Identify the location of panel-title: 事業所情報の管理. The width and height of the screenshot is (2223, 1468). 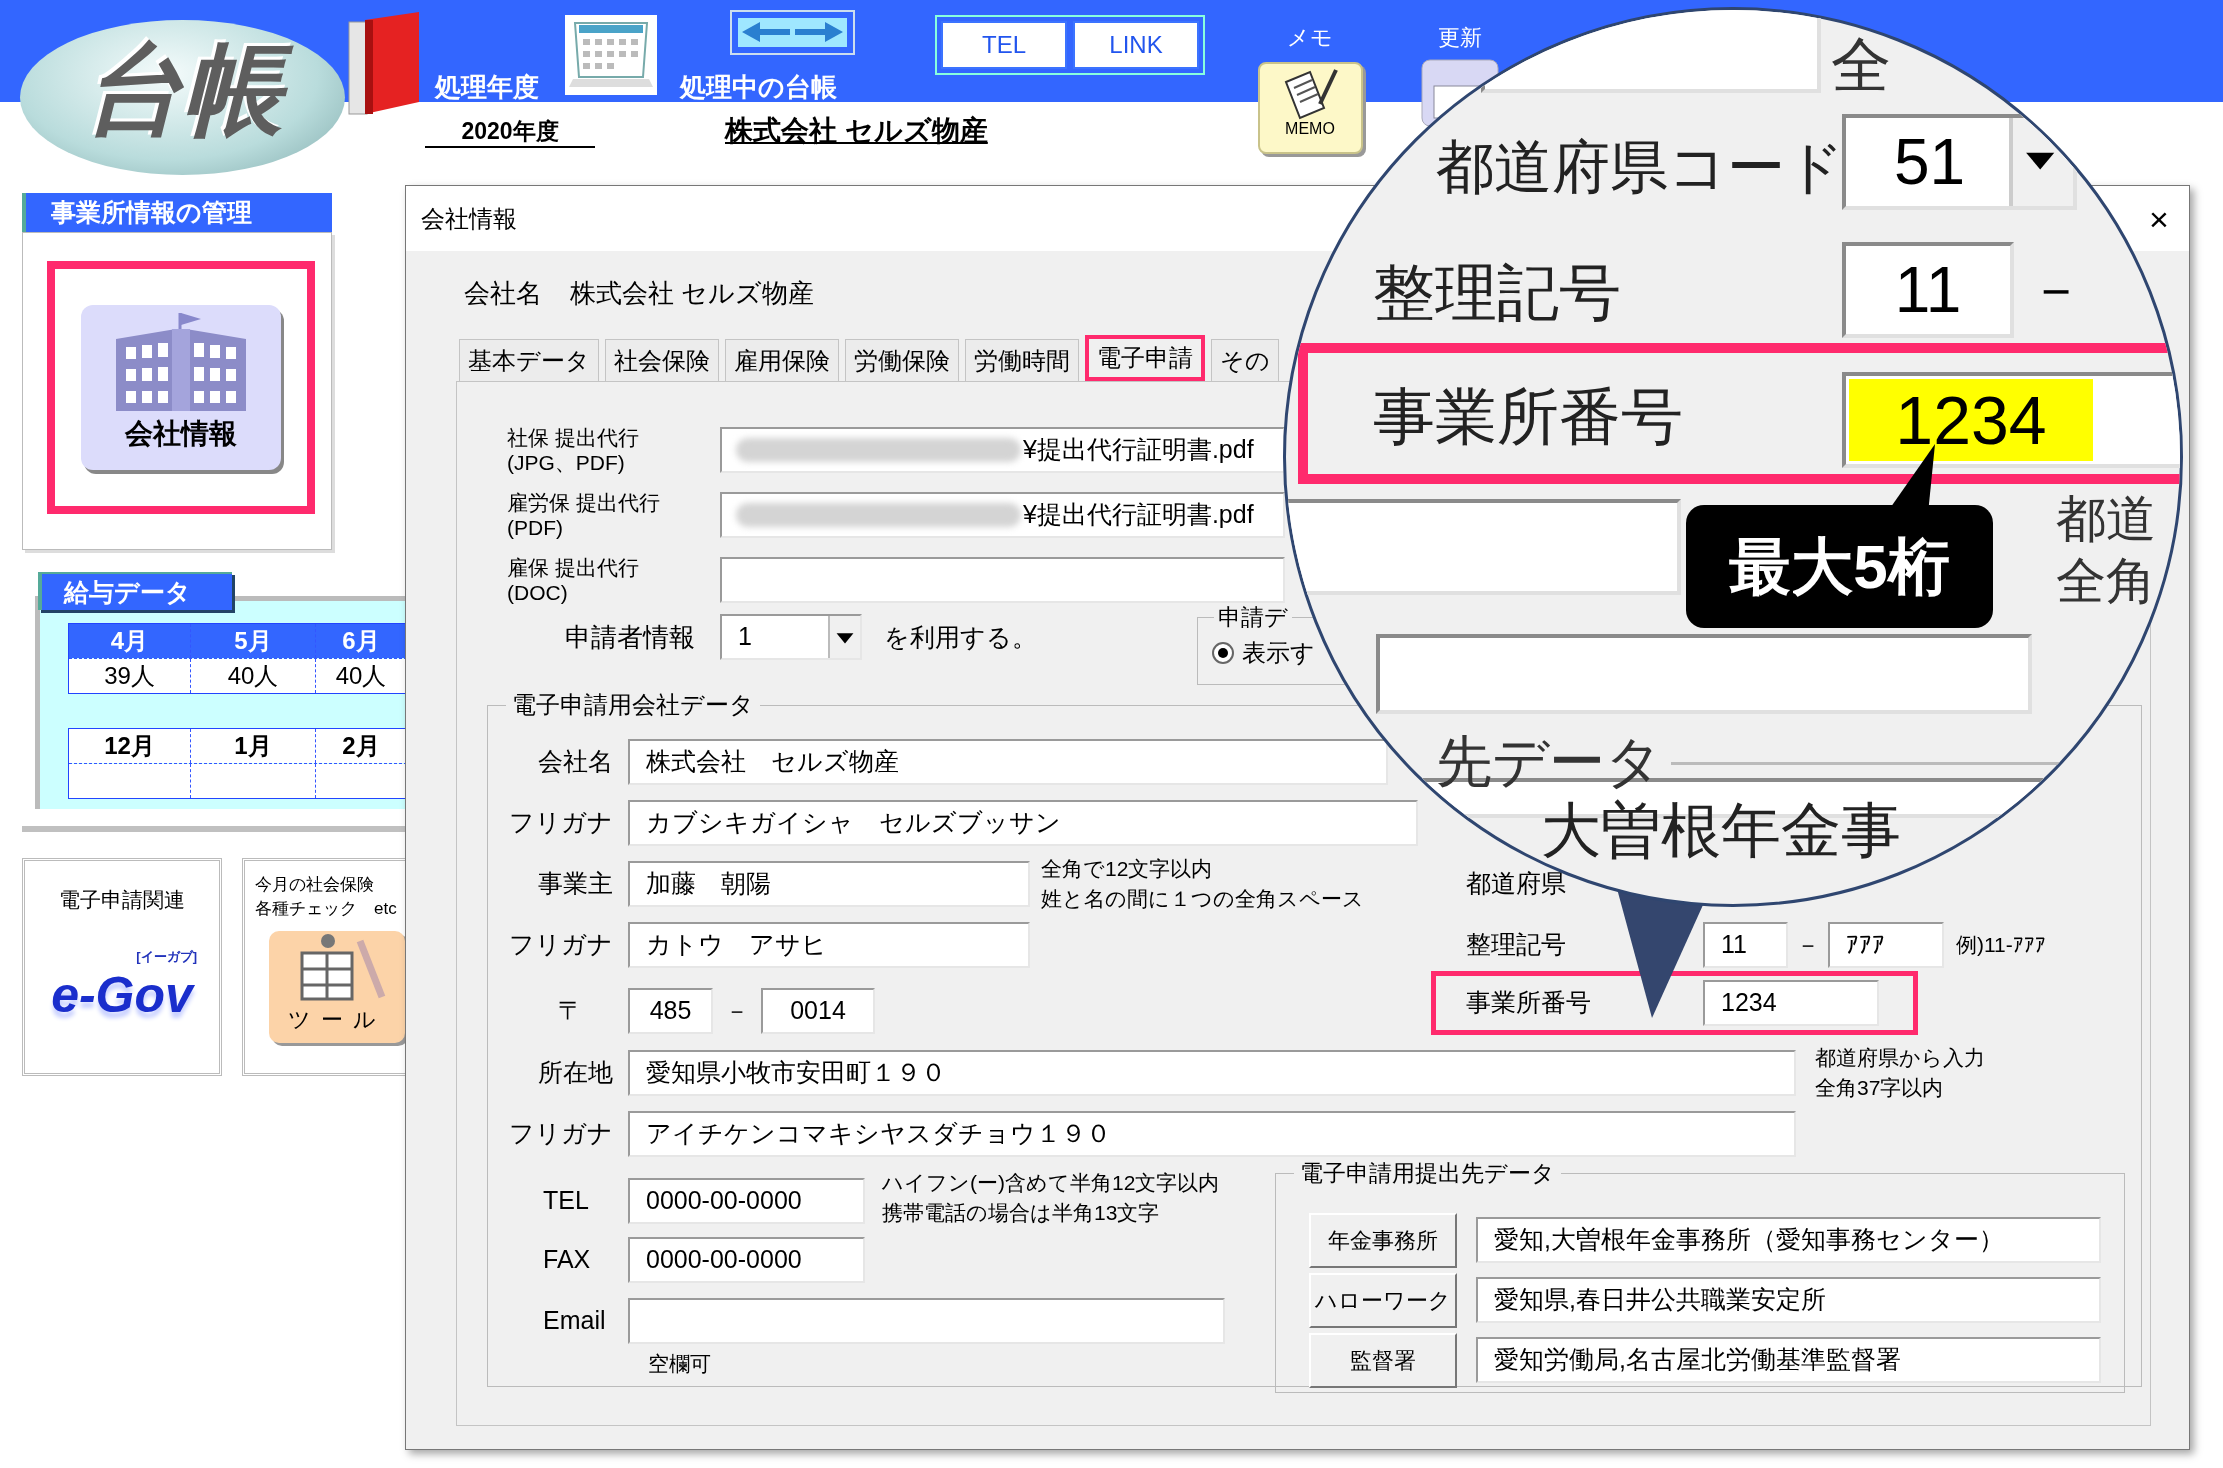
(177, 212).